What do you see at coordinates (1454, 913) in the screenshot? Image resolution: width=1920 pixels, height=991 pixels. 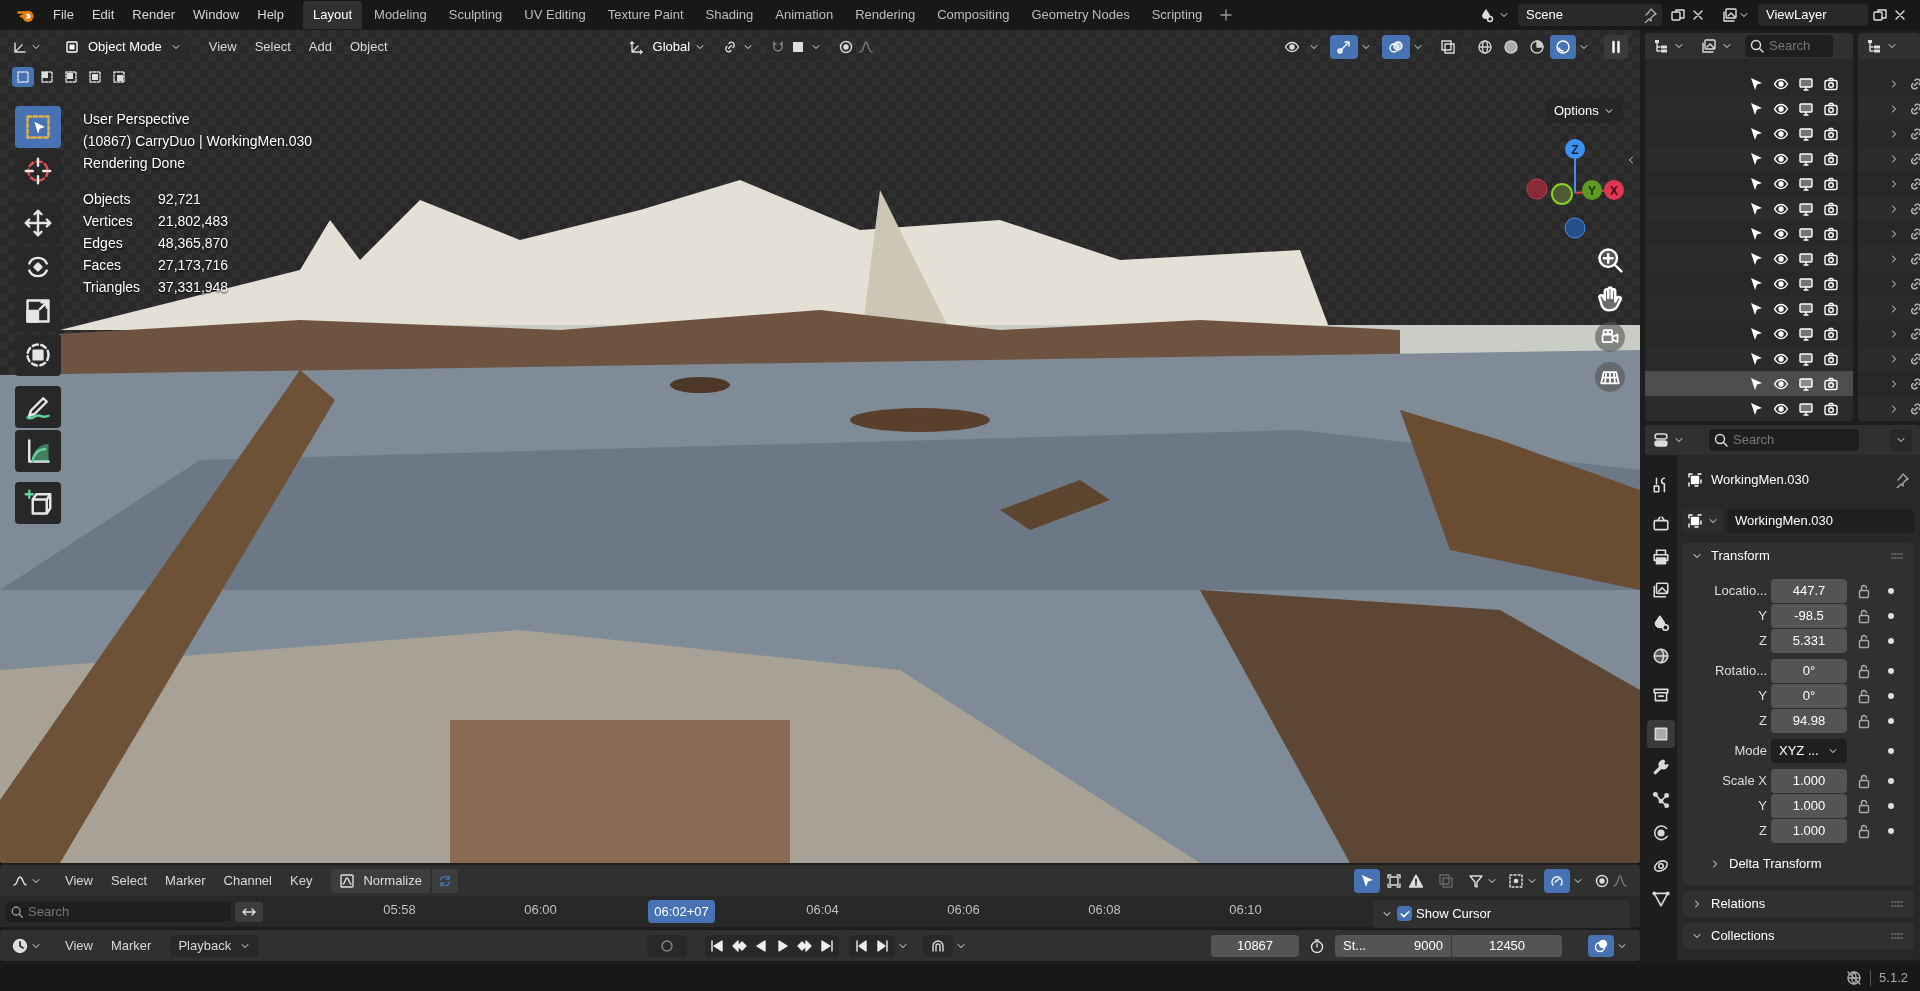 I see `checkbox-label: Show Cursor` at bounding box center [1454, 913].